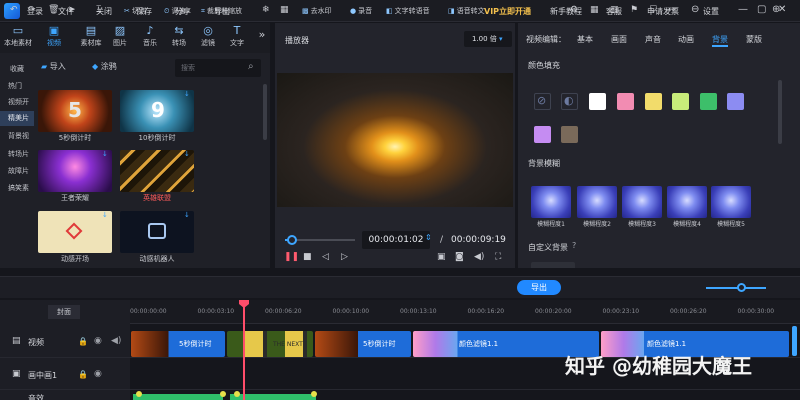 The width and height of the screenshot is (800, 400). What do you see at coordinates (574, 10) in the screenshot?
I see `settings-icon: ⚙` at bounding box center [574, 10].